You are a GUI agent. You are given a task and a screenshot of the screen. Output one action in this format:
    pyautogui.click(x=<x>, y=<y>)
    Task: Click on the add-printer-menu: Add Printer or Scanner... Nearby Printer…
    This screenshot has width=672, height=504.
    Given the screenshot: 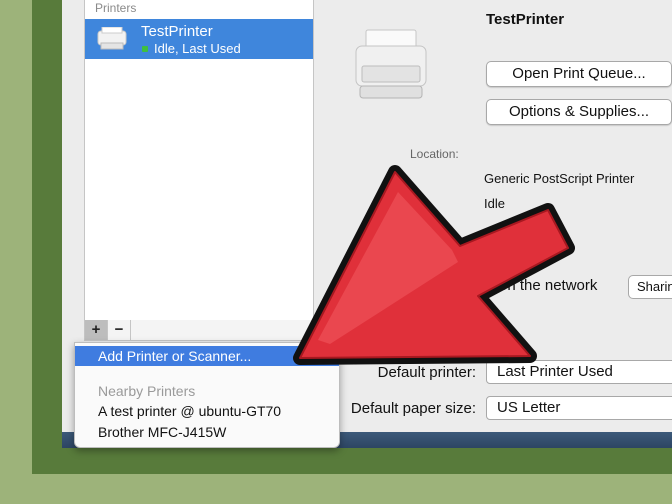 What is the action you would take?
    pyautogui.click(x=207, y=395)
    